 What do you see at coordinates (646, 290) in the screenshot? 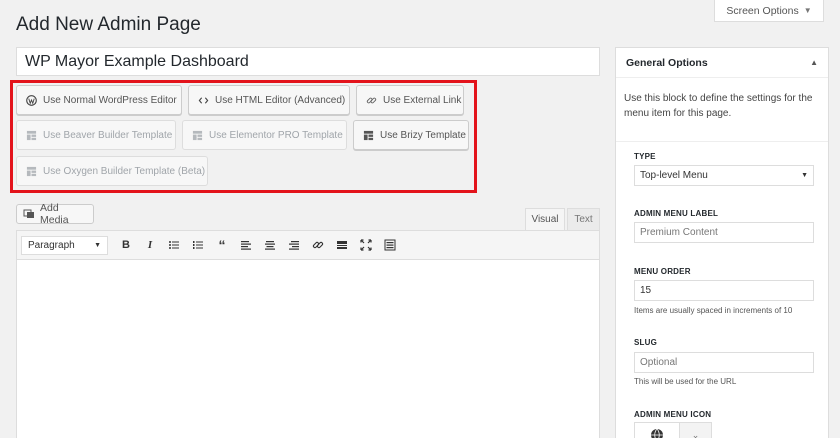
I see `menu-order-value: 15` at bounding box center [646, 290].